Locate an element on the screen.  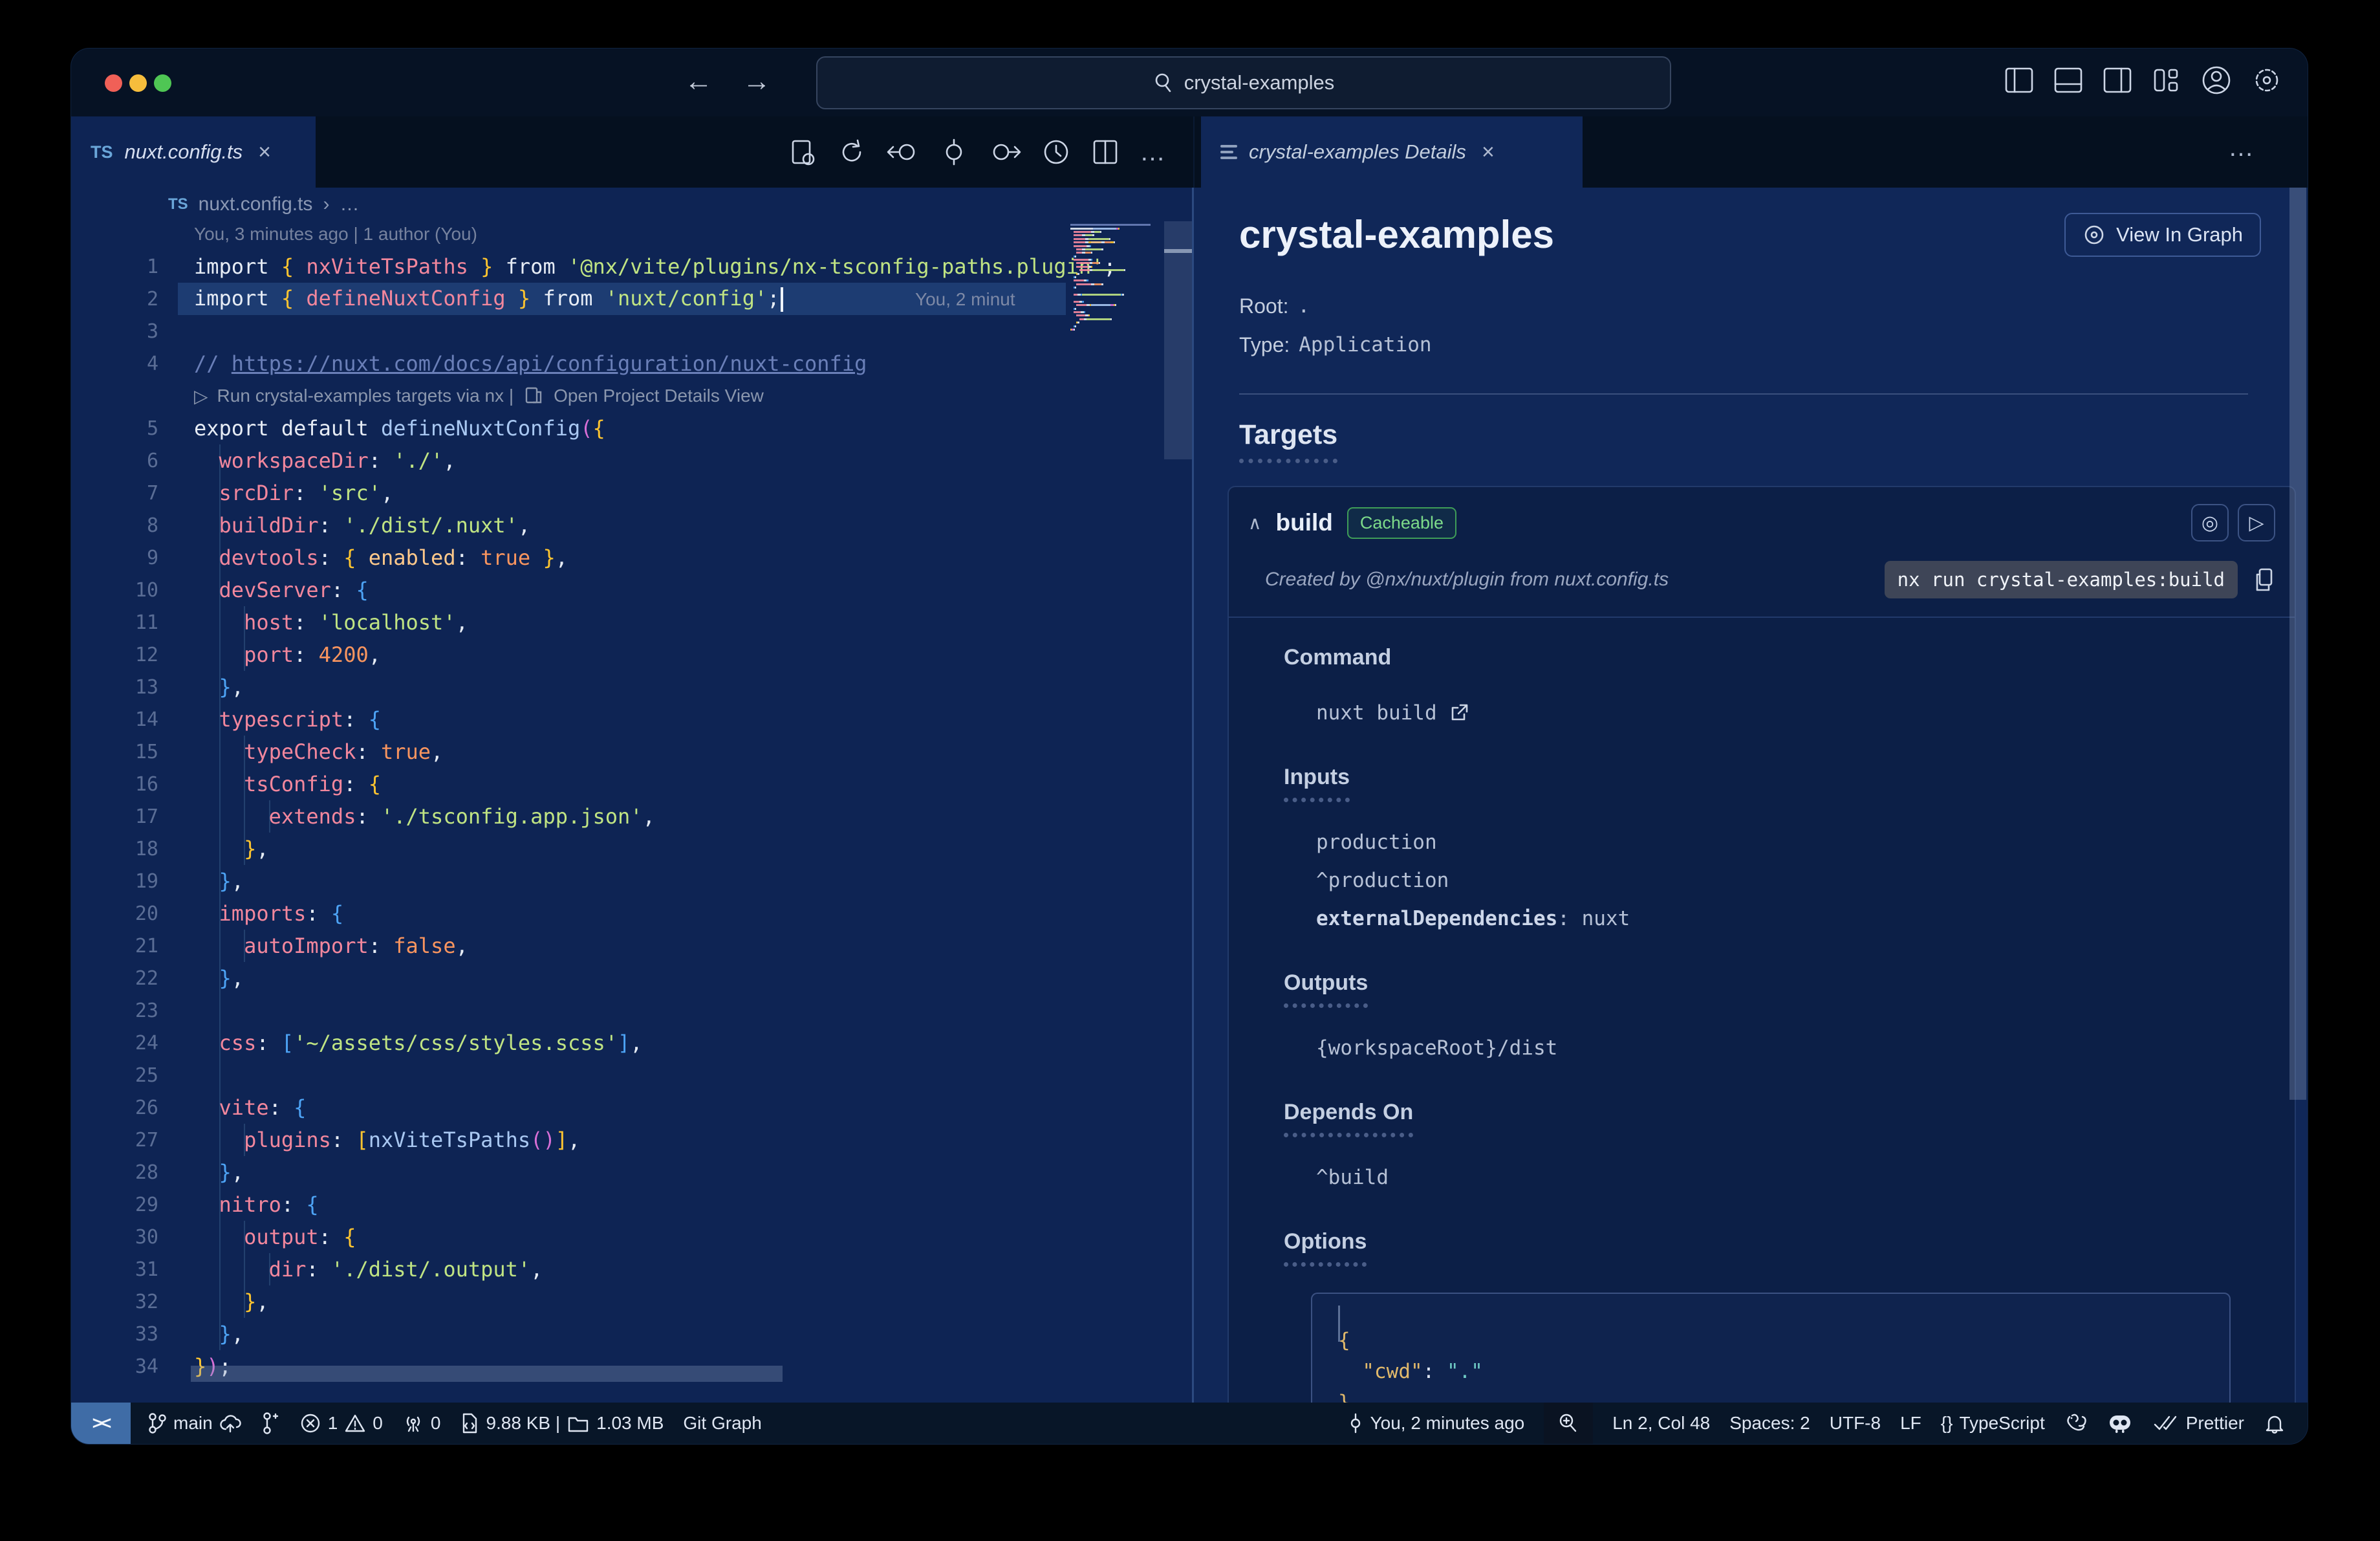
panel-scrollbar is located at coordinates (2297, 644).